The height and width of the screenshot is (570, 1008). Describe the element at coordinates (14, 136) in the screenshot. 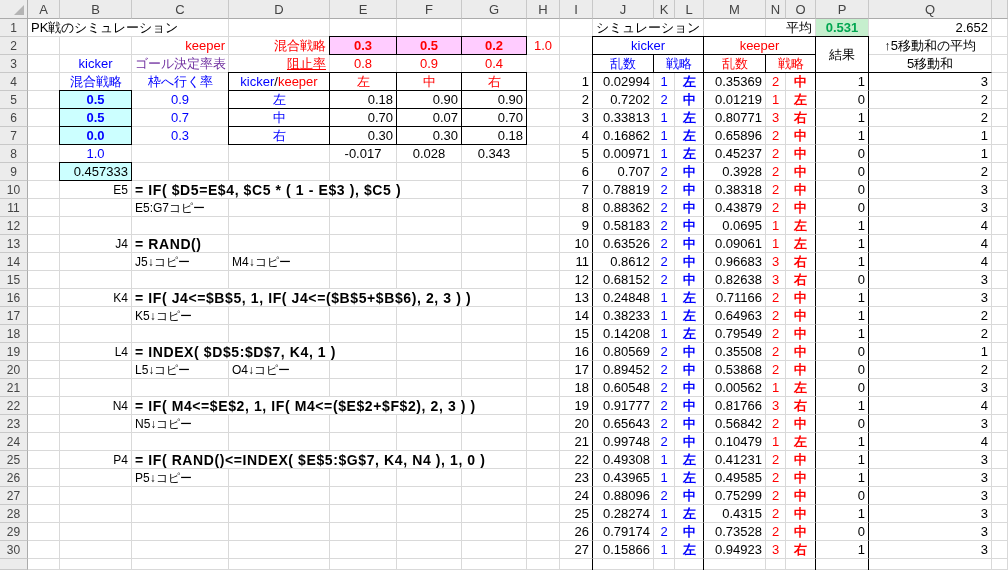

I see `row-header: 7` at that location.